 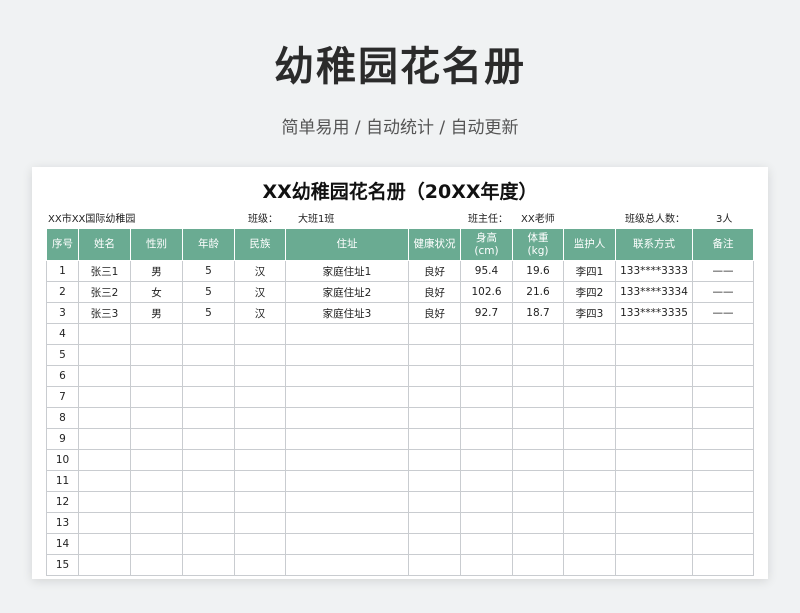 What do you see at coordinates (62, 292) in the screenshot?
I see `cell-index: 2` at bounding box center [62, 292].